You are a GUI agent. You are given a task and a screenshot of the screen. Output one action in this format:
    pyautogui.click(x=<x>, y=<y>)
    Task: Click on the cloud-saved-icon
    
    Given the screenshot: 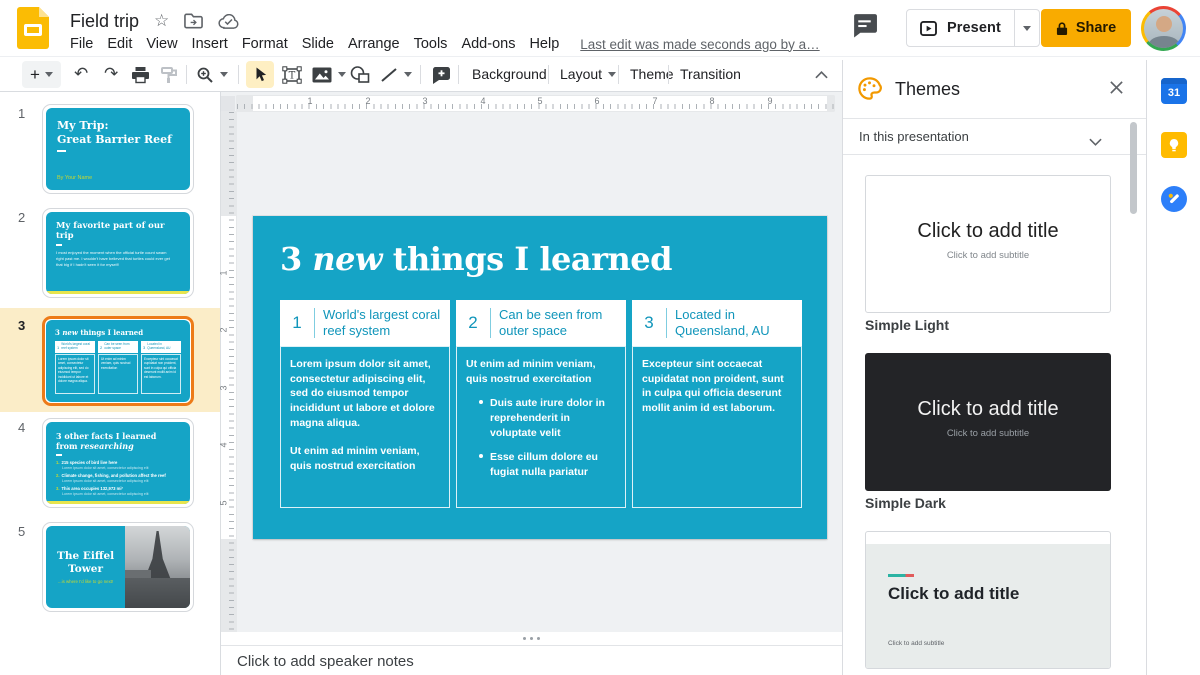 What is the action you would take?
    pyautogui.click(x=228, y=21)
    